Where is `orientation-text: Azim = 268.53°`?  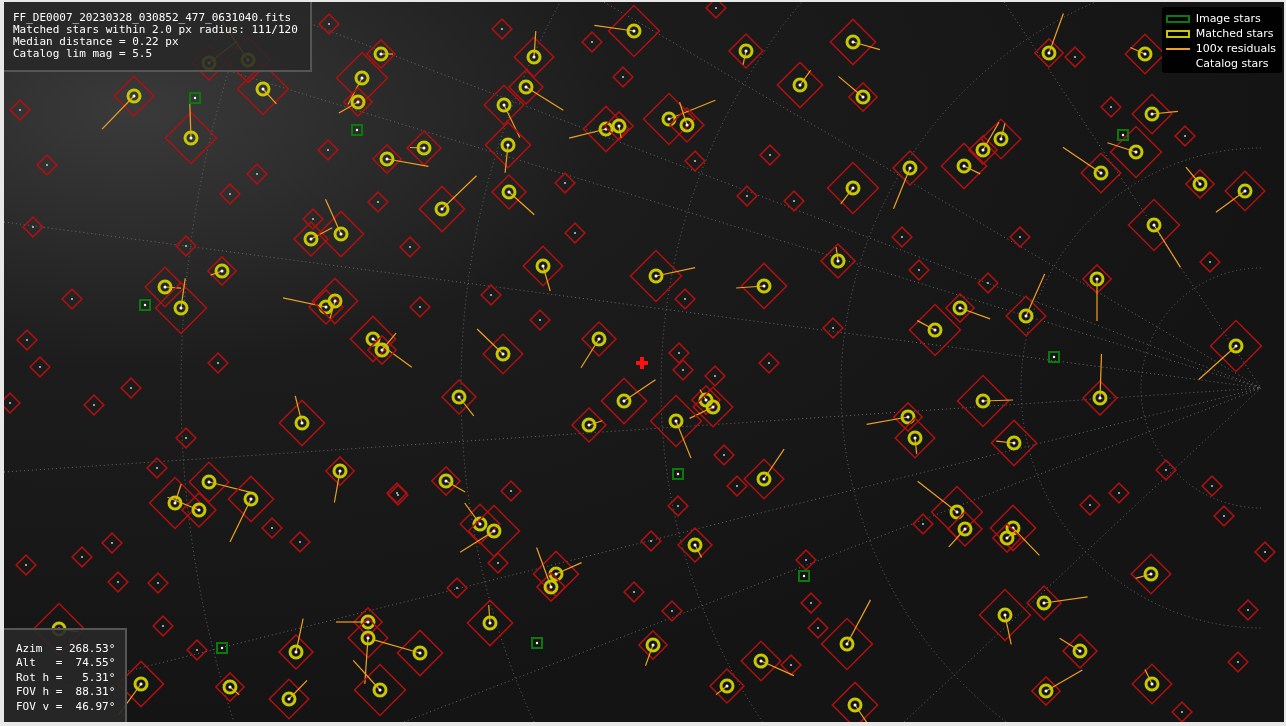 orientation-text: Azim = 268.53° is located at coordinates (66, 648).